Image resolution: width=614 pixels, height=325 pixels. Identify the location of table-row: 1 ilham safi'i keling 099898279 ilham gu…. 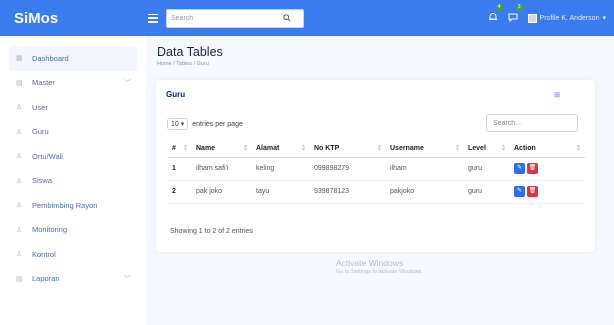
(376, 169).